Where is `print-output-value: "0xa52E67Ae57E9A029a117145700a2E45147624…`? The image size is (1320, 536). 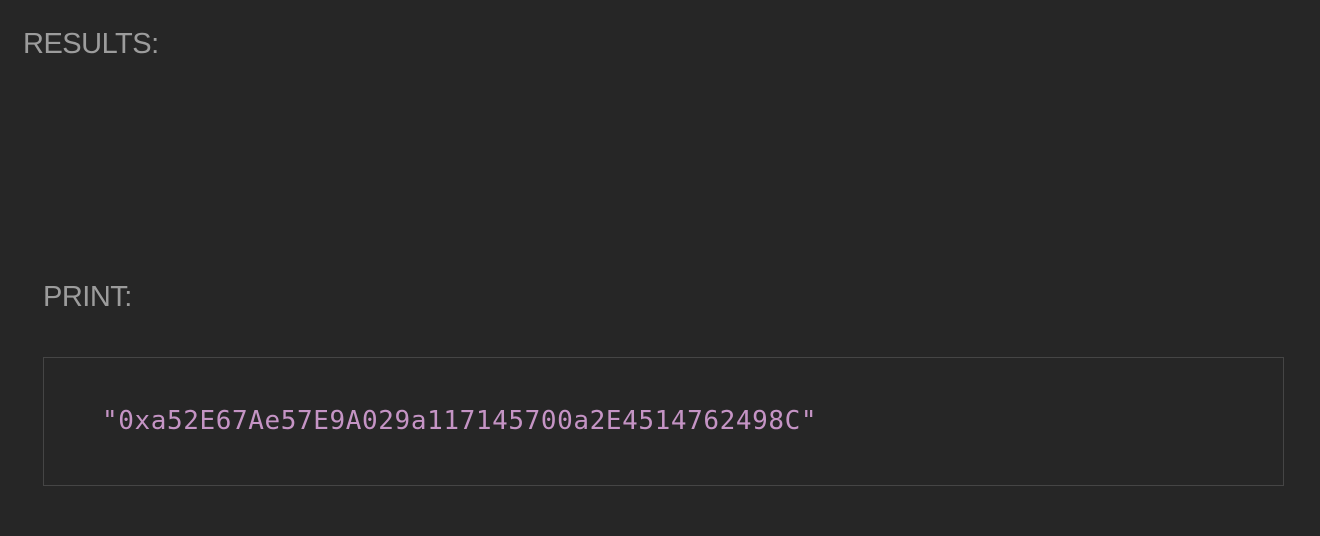 print-output-value: "0xa52E67Ae57E9A029a117145700a2E45147624… is located at coordinates (460, 421).